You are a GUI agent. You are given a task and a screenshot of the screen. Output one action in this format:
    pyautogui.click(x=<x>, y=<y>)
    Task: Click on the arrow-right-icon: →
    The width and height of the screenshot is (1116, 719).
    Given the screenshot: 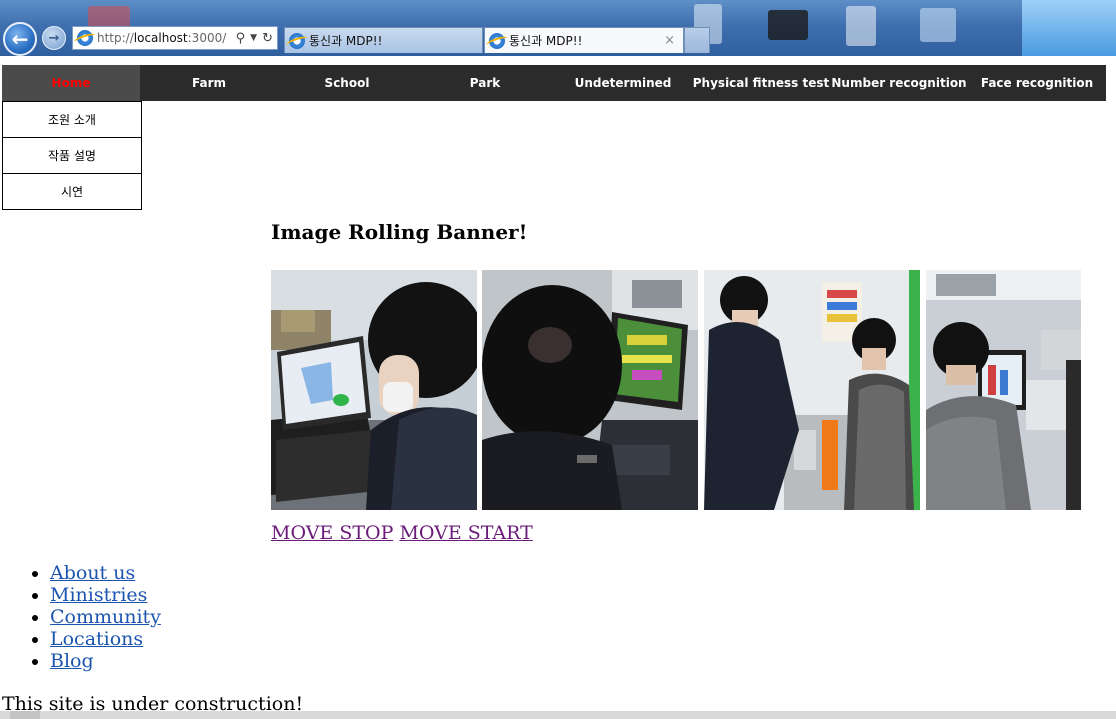 What is the action you would take?
    pyautogui.click(x=54, y=38)
    